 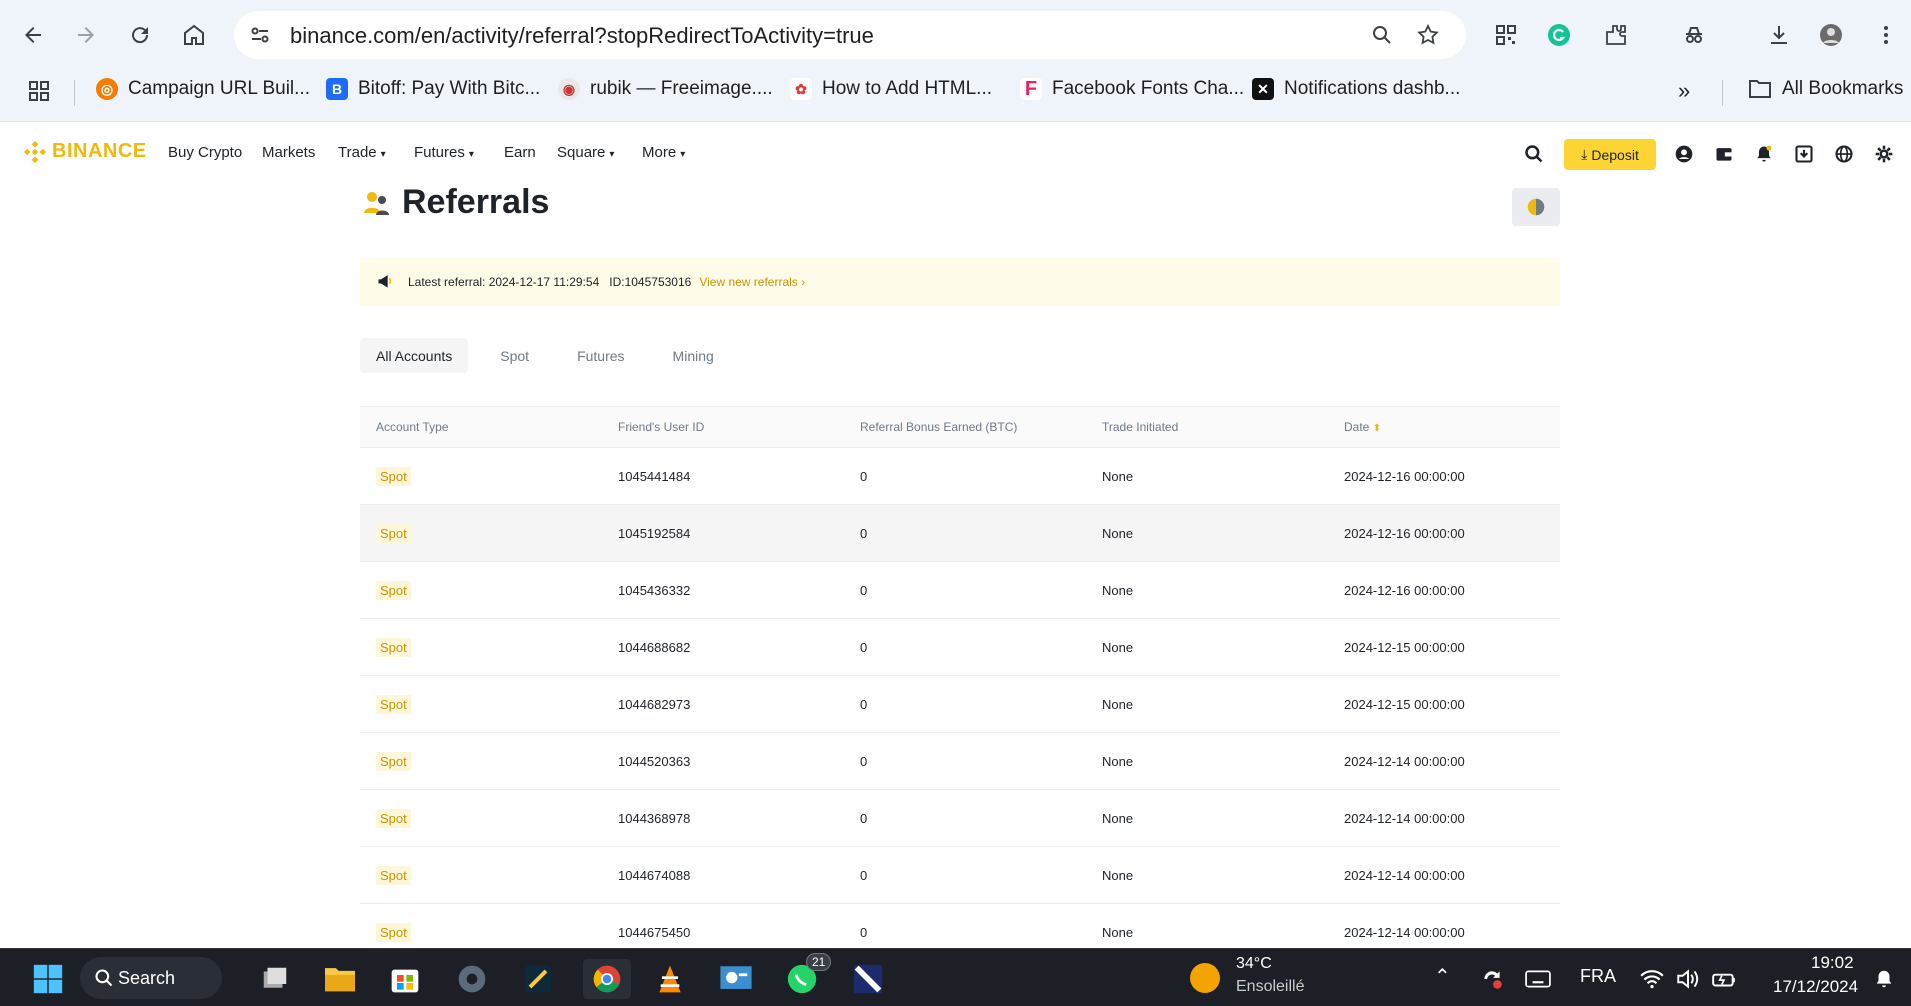 I want to click on back-icon, so click(x=33, y=35).